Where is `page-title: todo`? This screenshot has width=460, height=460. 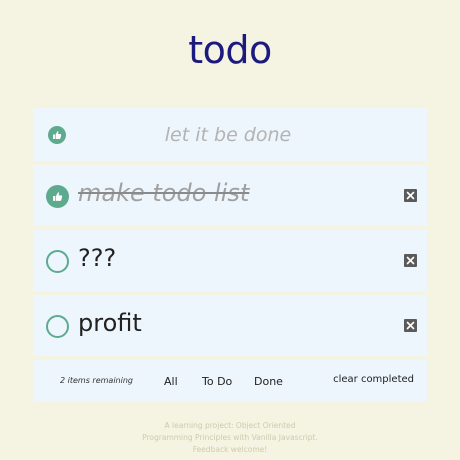
page-title: todo is located at coordinates (230, 50).